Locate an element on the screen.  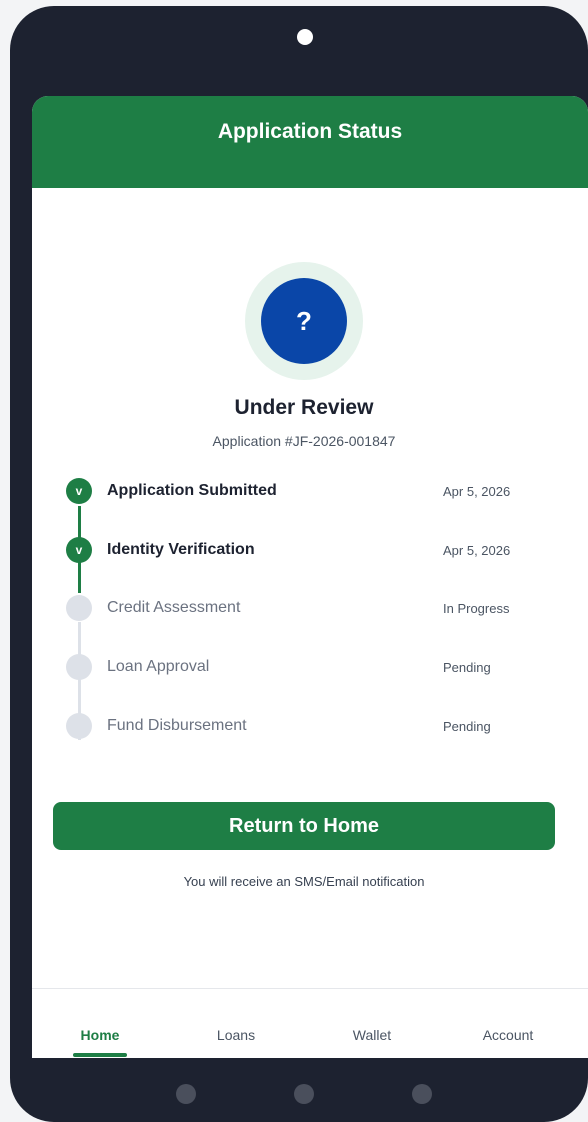
status-icon-ring: ? is located at coordinates (304, 321).